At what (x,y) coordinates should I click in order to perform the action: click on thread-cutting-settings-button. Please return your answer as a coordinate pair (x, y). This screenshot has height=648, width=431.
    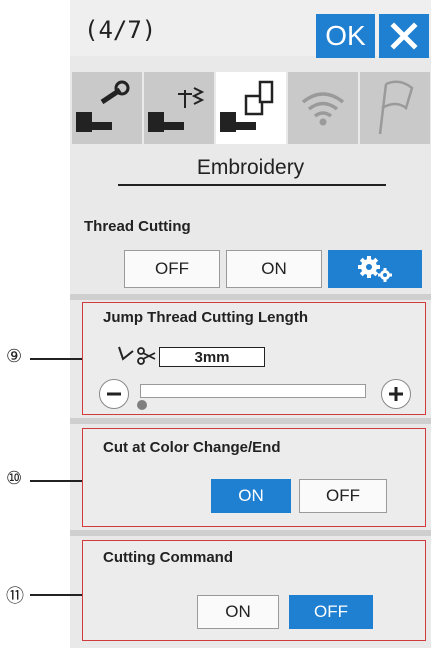
    Looking at the image, I should click on (375, 269).